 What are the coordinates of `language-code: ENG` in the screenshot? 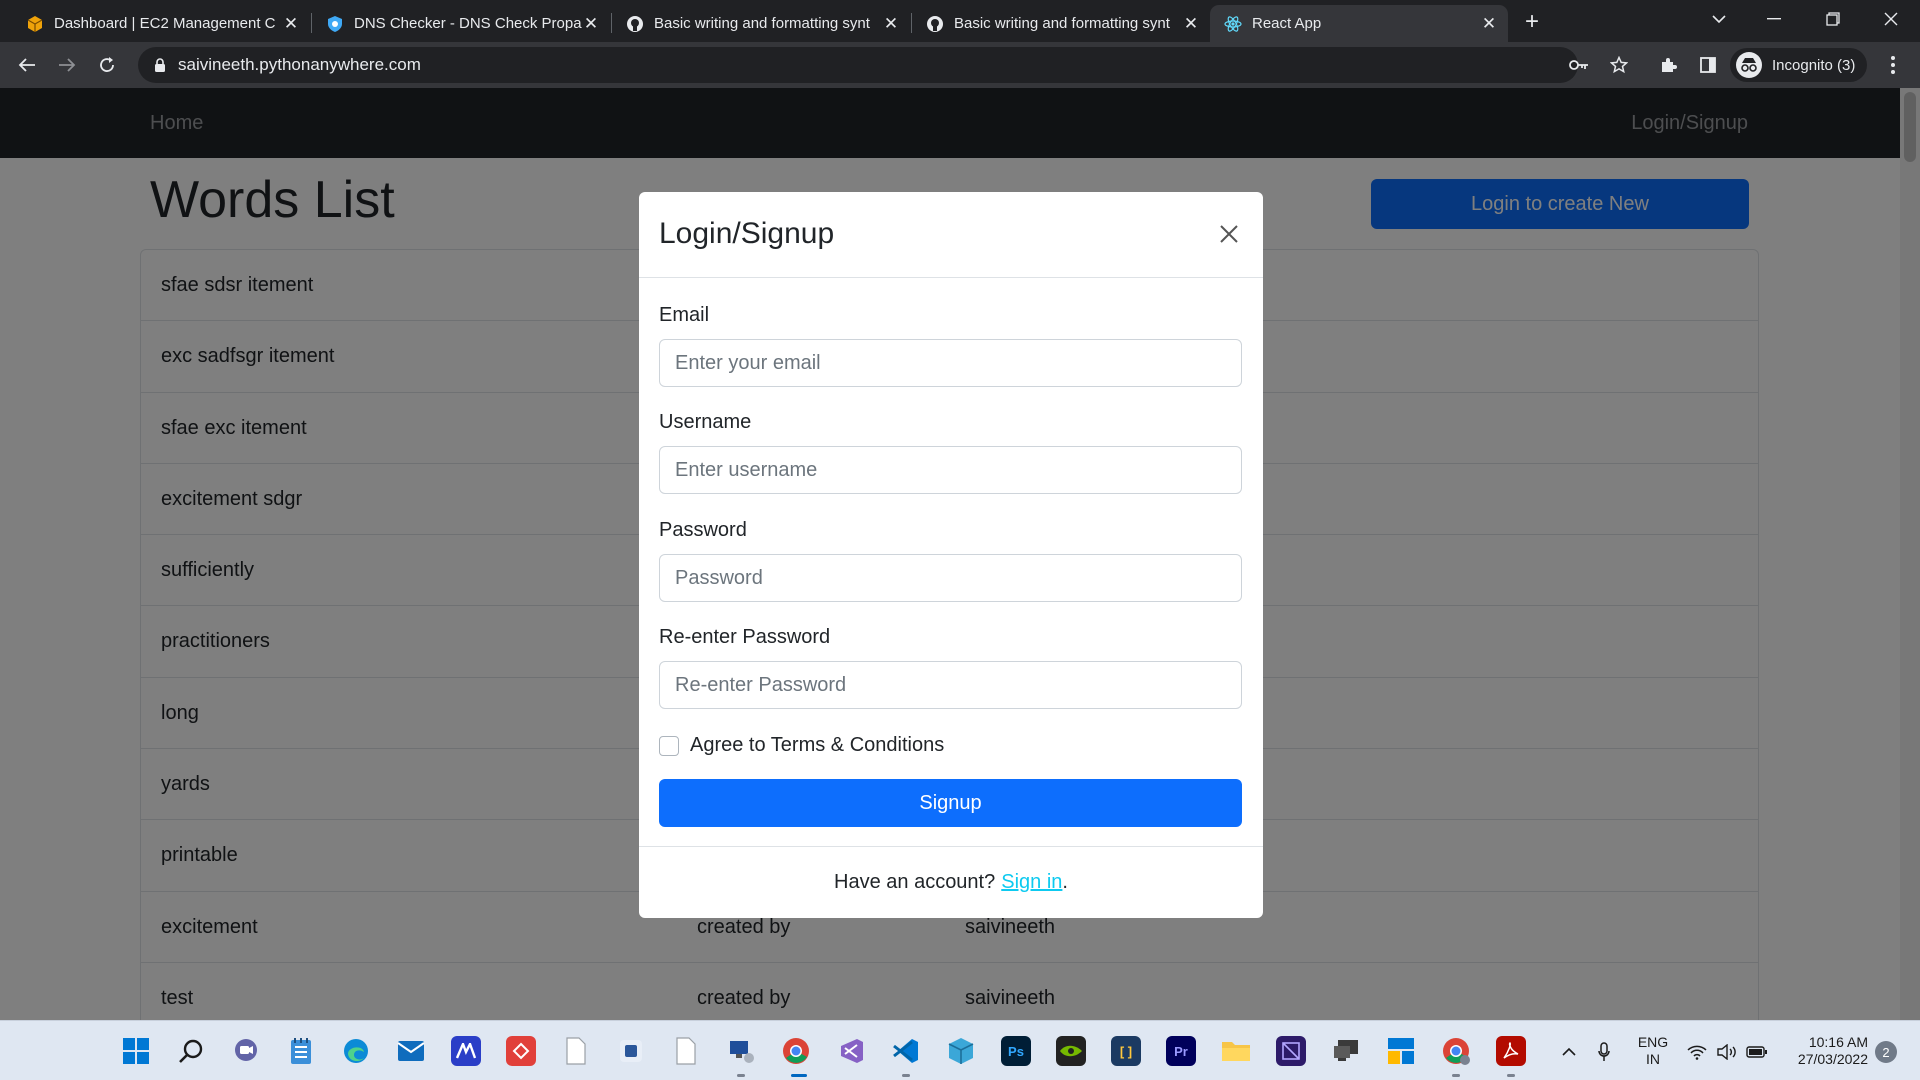 It's located at (1653, 1042).